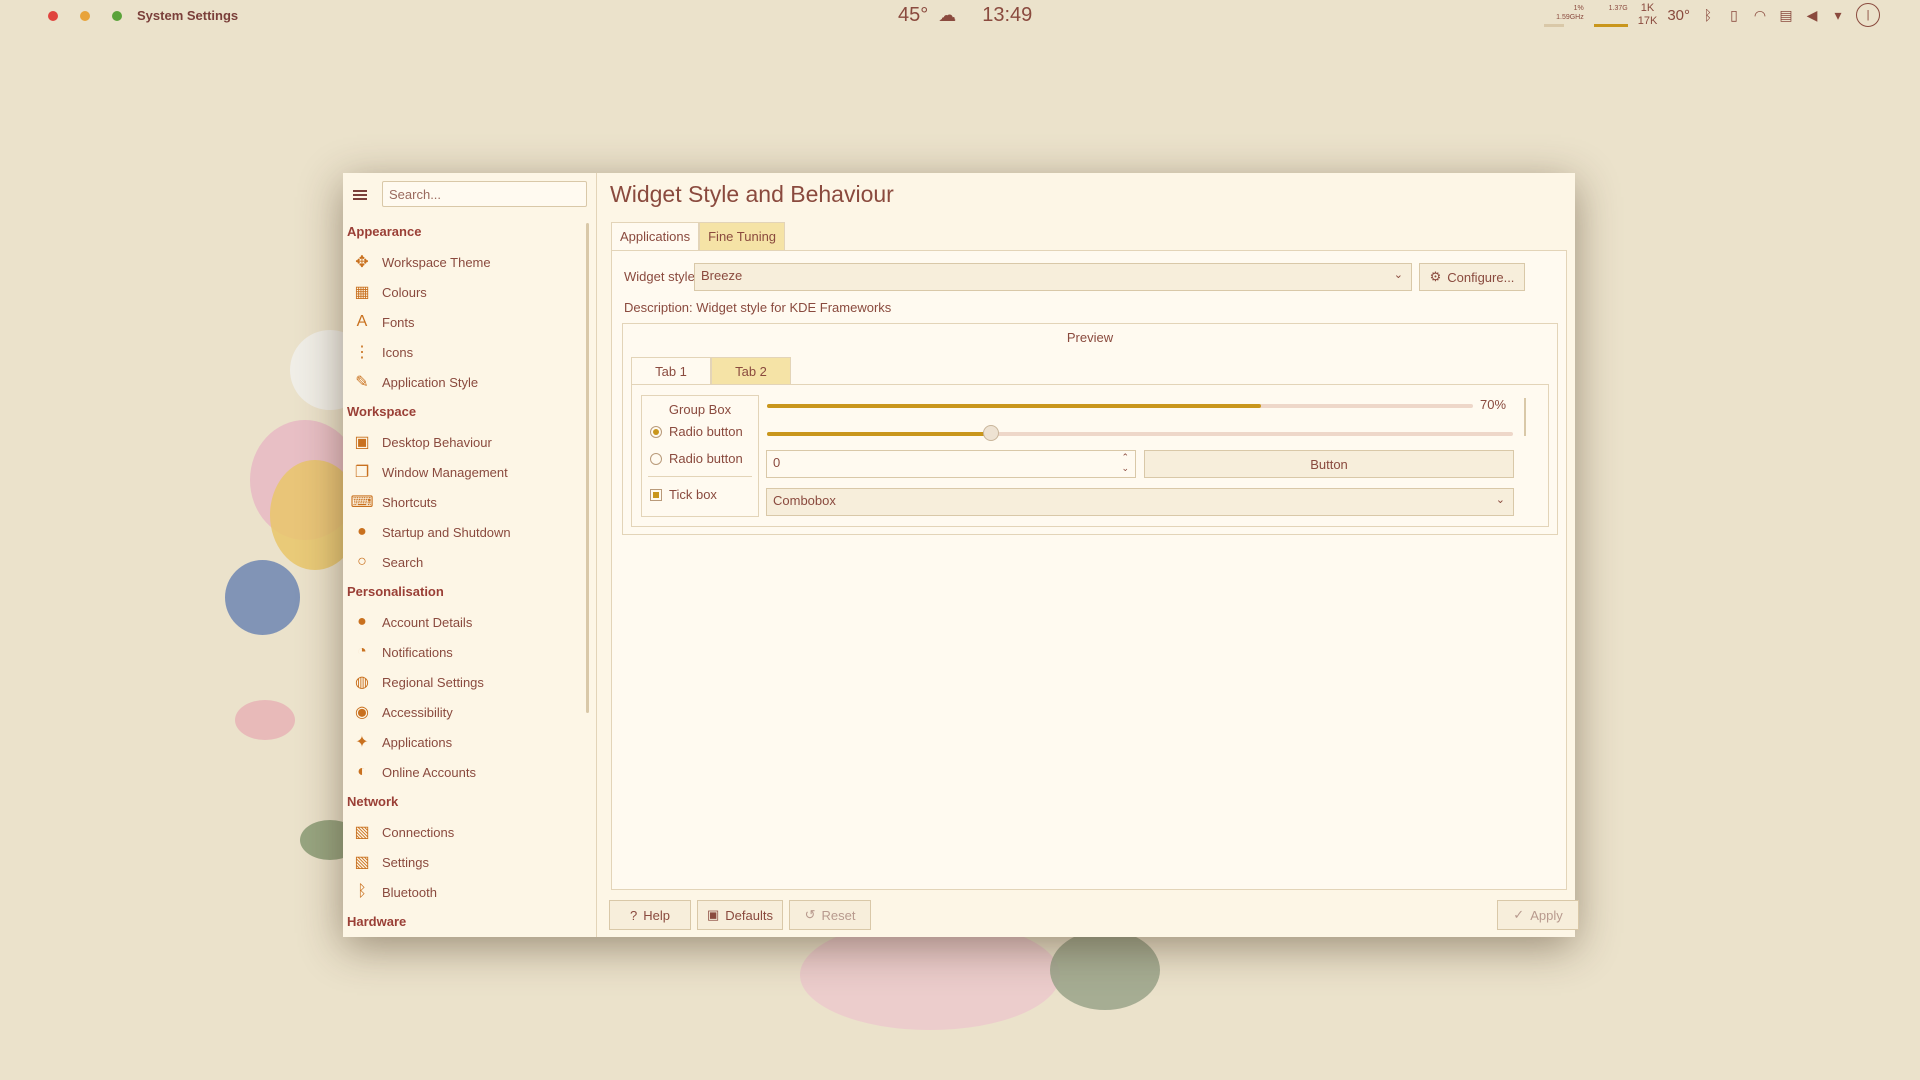 The width and height of the screenshot is (1920, 1080). Describe the element at coordinates (1678, 15) in the screenshot. I see `cpu-temperature: 30°` at that location.